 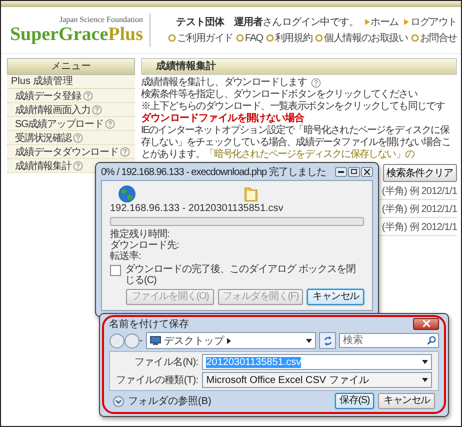 What do you see at coordinates (200, 38) in the screenshot?
I see `nav-link: ご利用ガイド` at bounding box center [200, 38].